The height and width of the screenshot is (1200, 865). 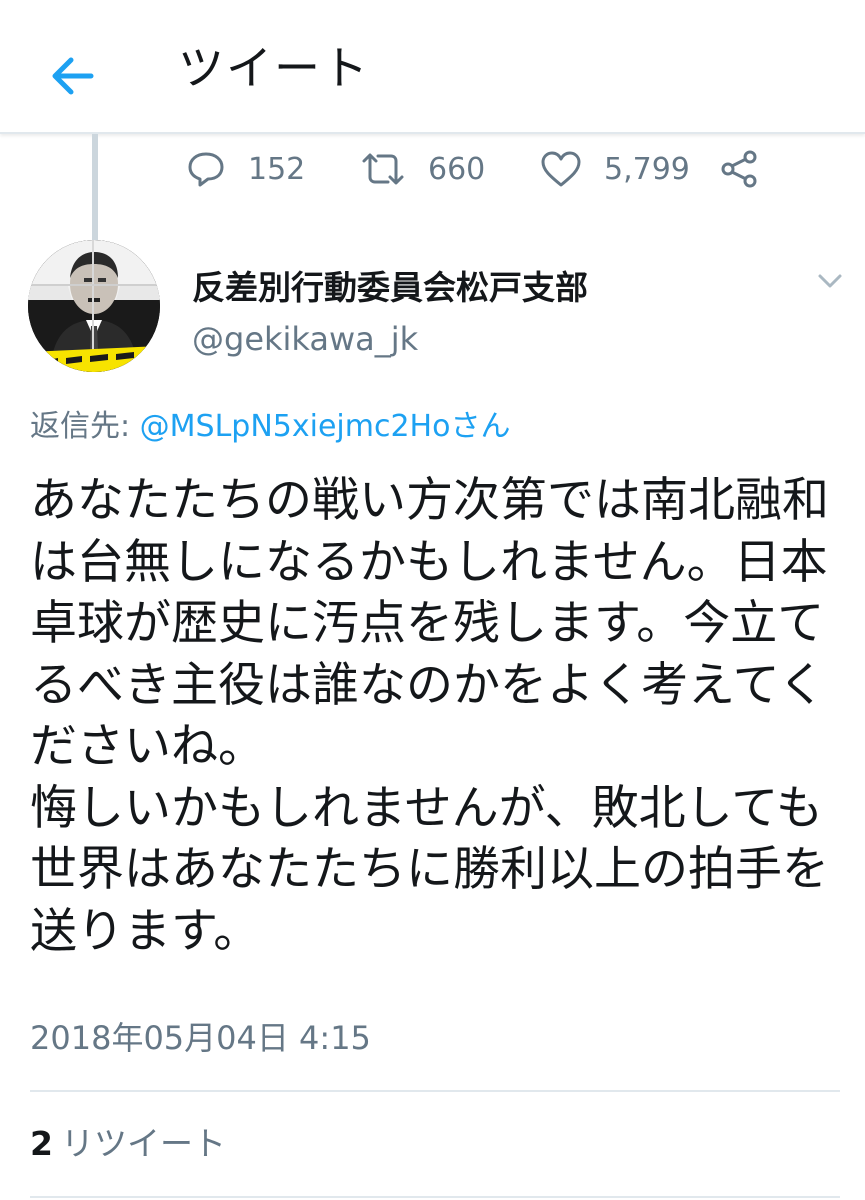 I want to click on share-icon, so click(x=739, y=169).